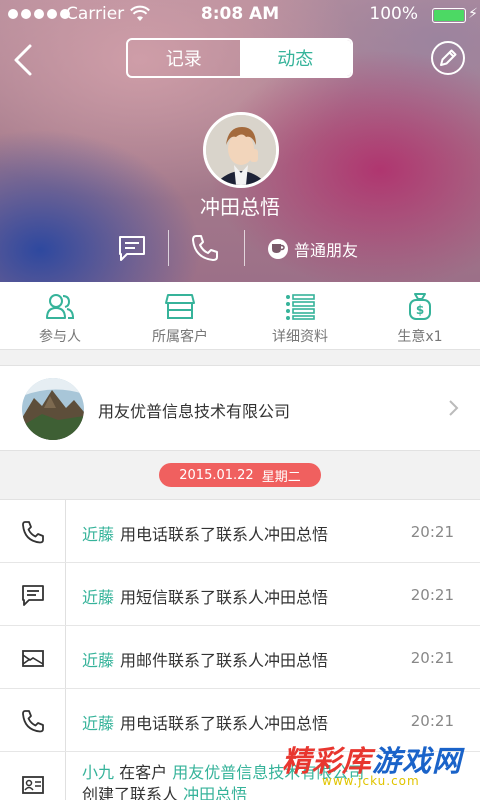 The width and height of the screenshot is (480, 800). I want to click on details-list-icon, so click(300, 307).